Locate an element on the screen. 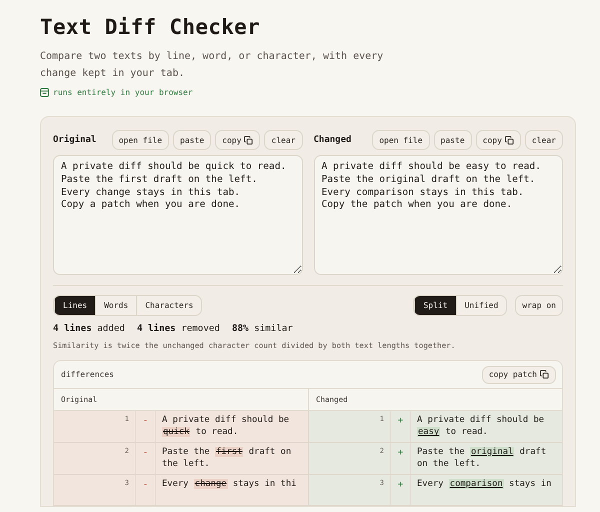 This screenshot has height=512, width=600. mode-tab: Characters is located at coordinates (169, 305).